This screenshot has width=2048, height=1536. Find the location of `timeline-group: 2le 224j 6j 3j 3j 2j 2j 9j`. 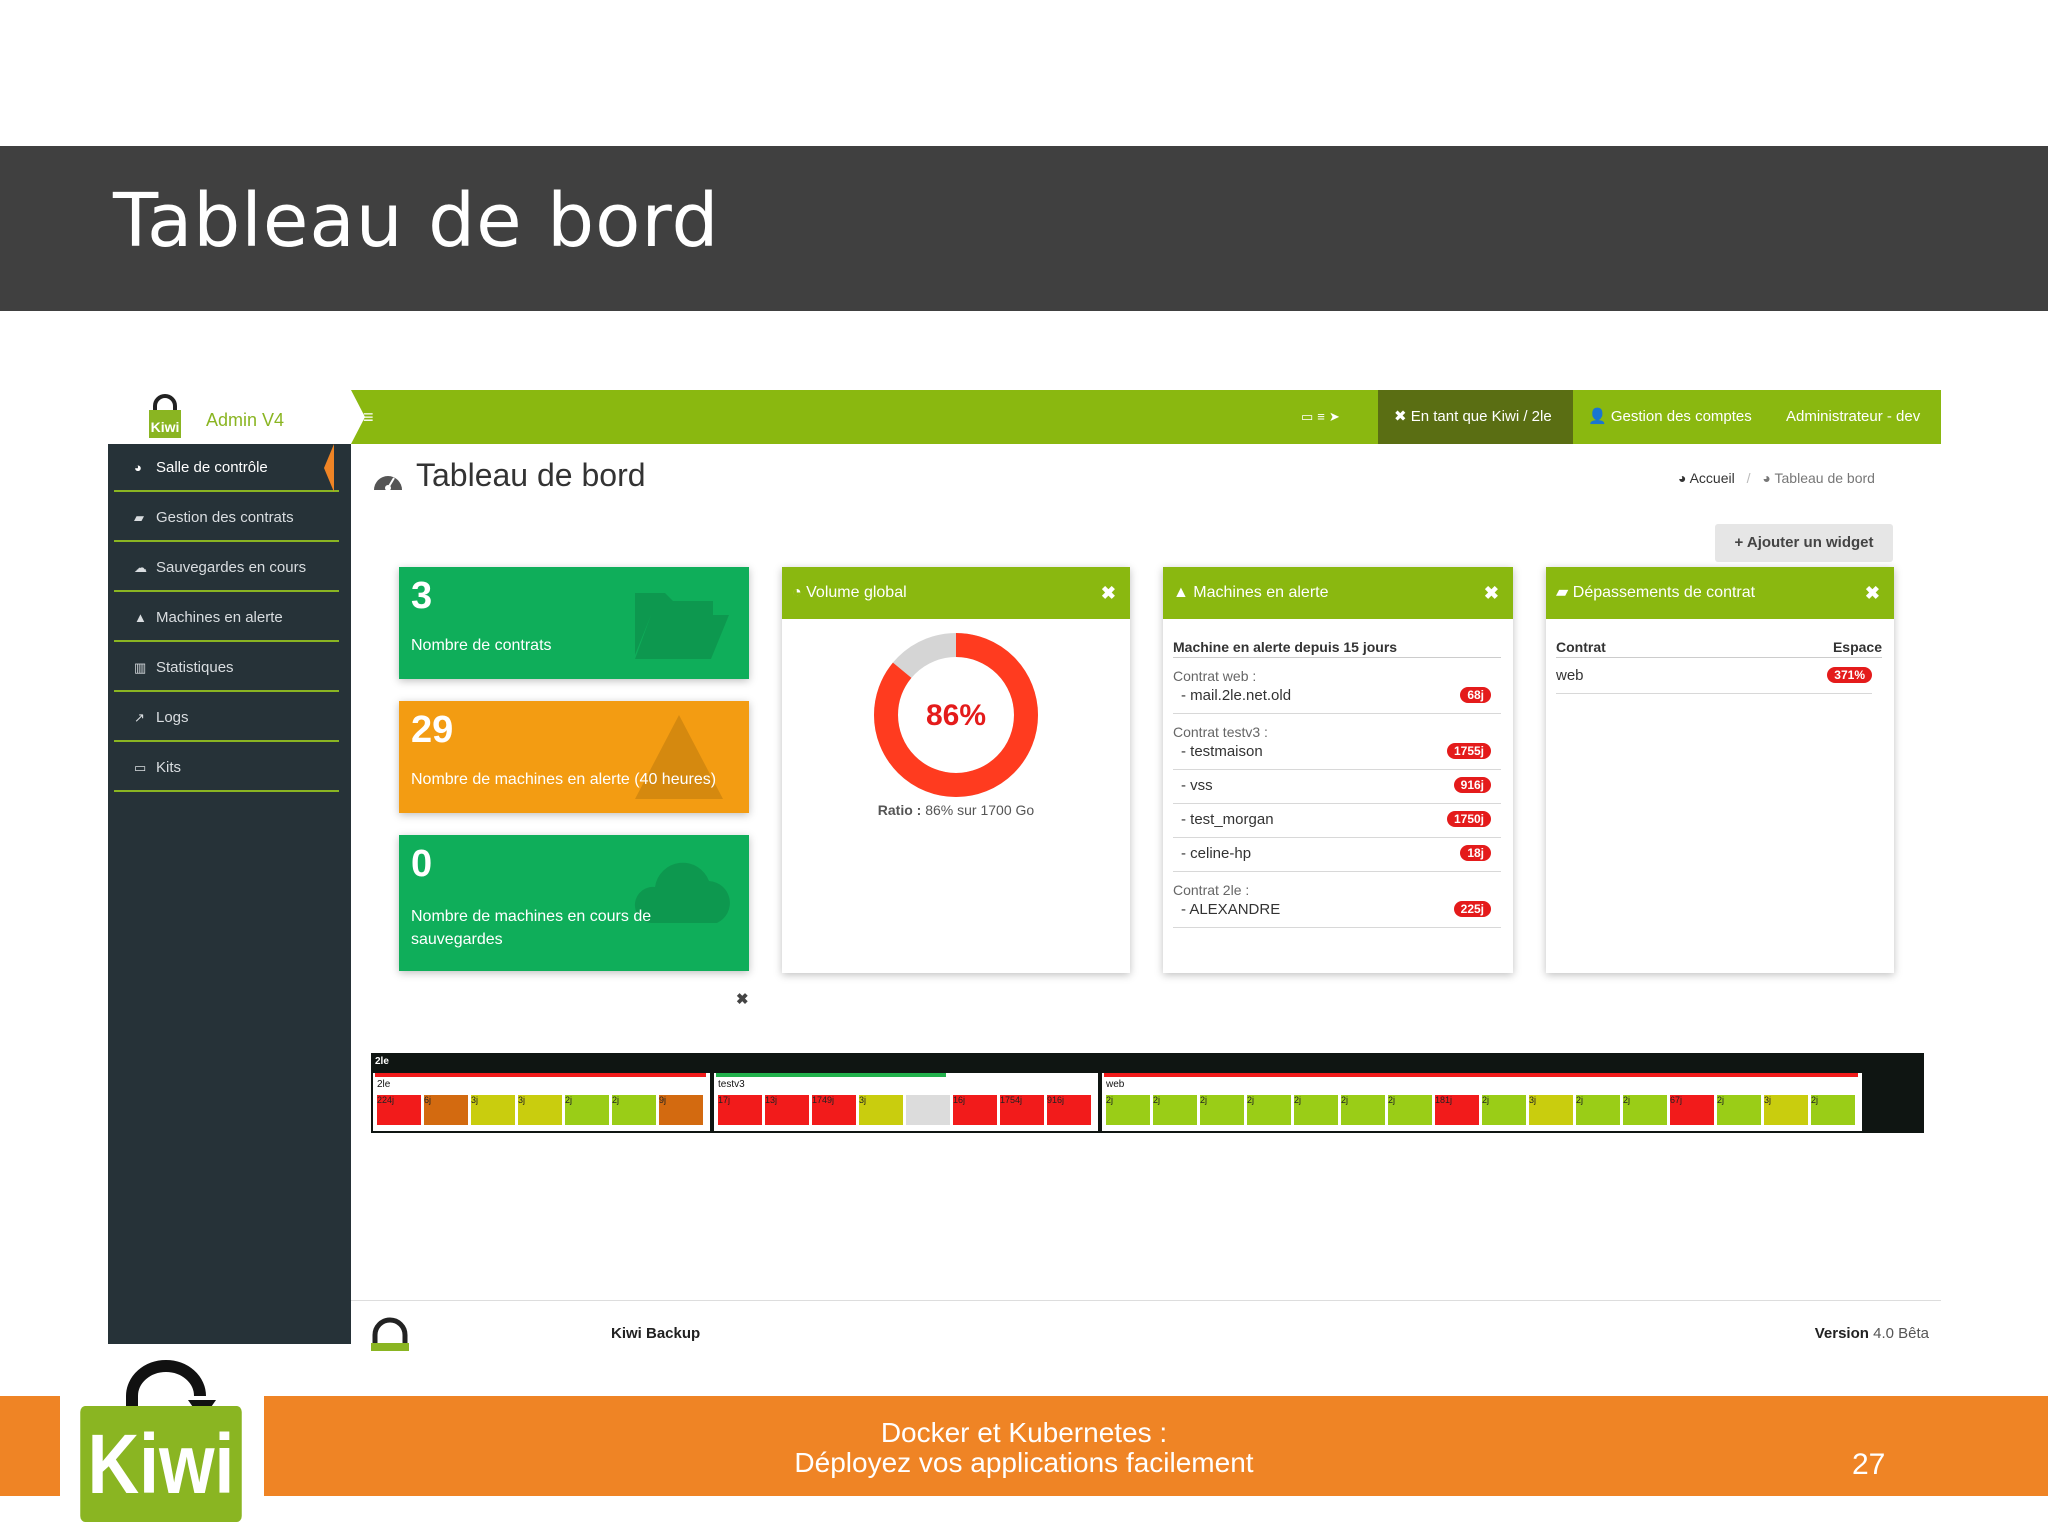

timeline-group: 2le 224j 6j 3j 3j 2j 2j 9j is located at coordinates (541, 1102).